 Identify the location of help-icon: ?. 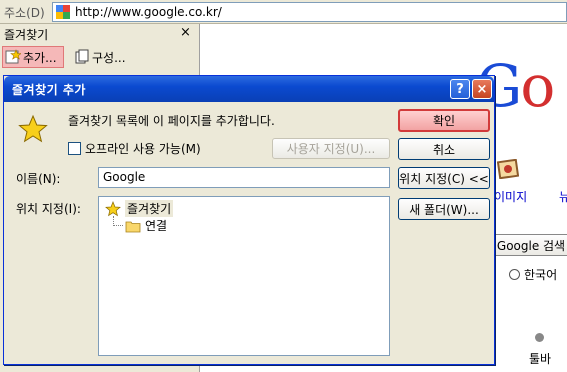
(460, 89).